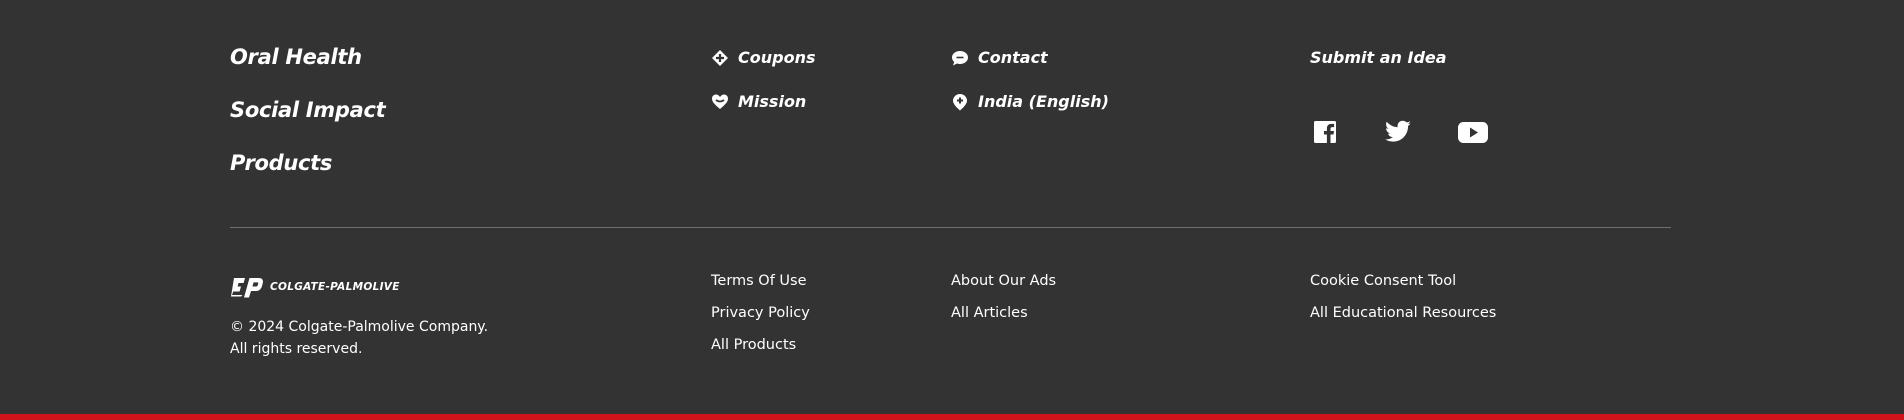 Image resolution: width=1904 pixels, height=420 pixels. I want to click on coupons-link: Coupons, so click(763, 57).